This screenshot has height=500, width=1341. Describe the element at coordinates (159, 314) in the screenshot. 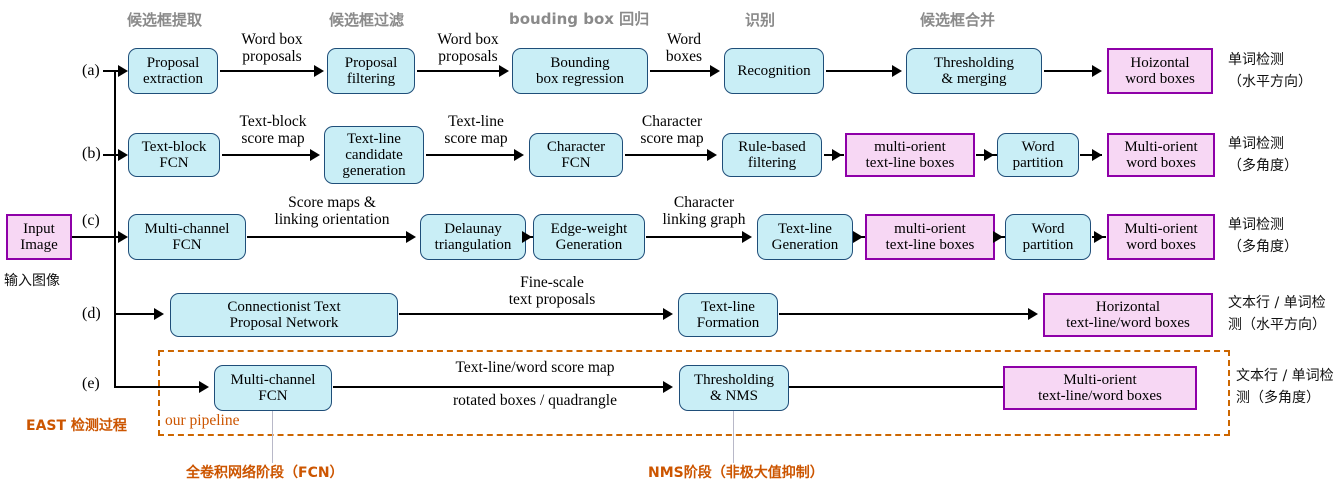

I see `arrow-d-in-head` at that location.